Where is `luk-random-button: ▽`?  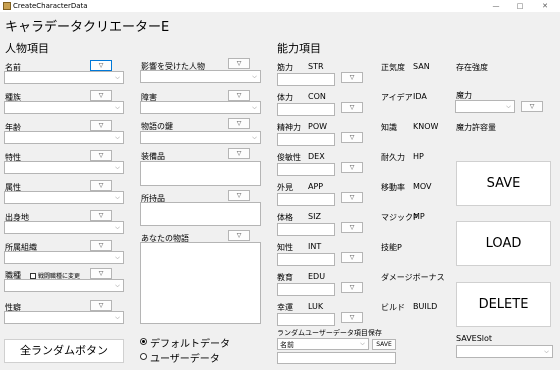 luk-random-button: ▽ is located at coordinates (352, 317).